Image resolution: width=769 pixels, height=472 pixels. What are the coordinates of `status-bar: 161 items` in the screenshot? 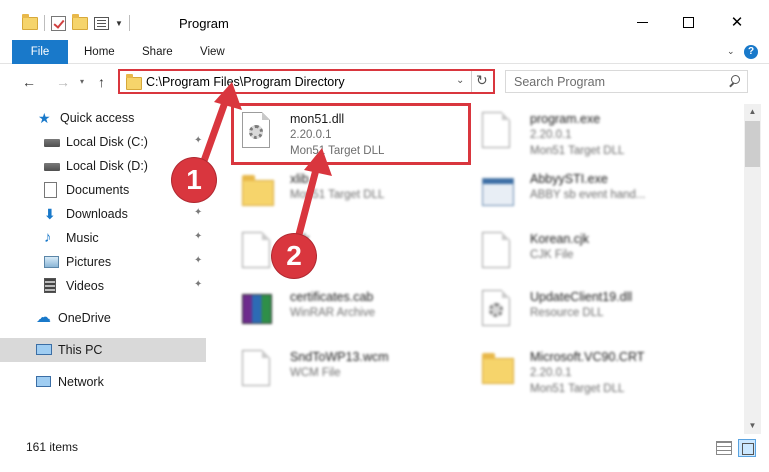 It's located at (384, 453).